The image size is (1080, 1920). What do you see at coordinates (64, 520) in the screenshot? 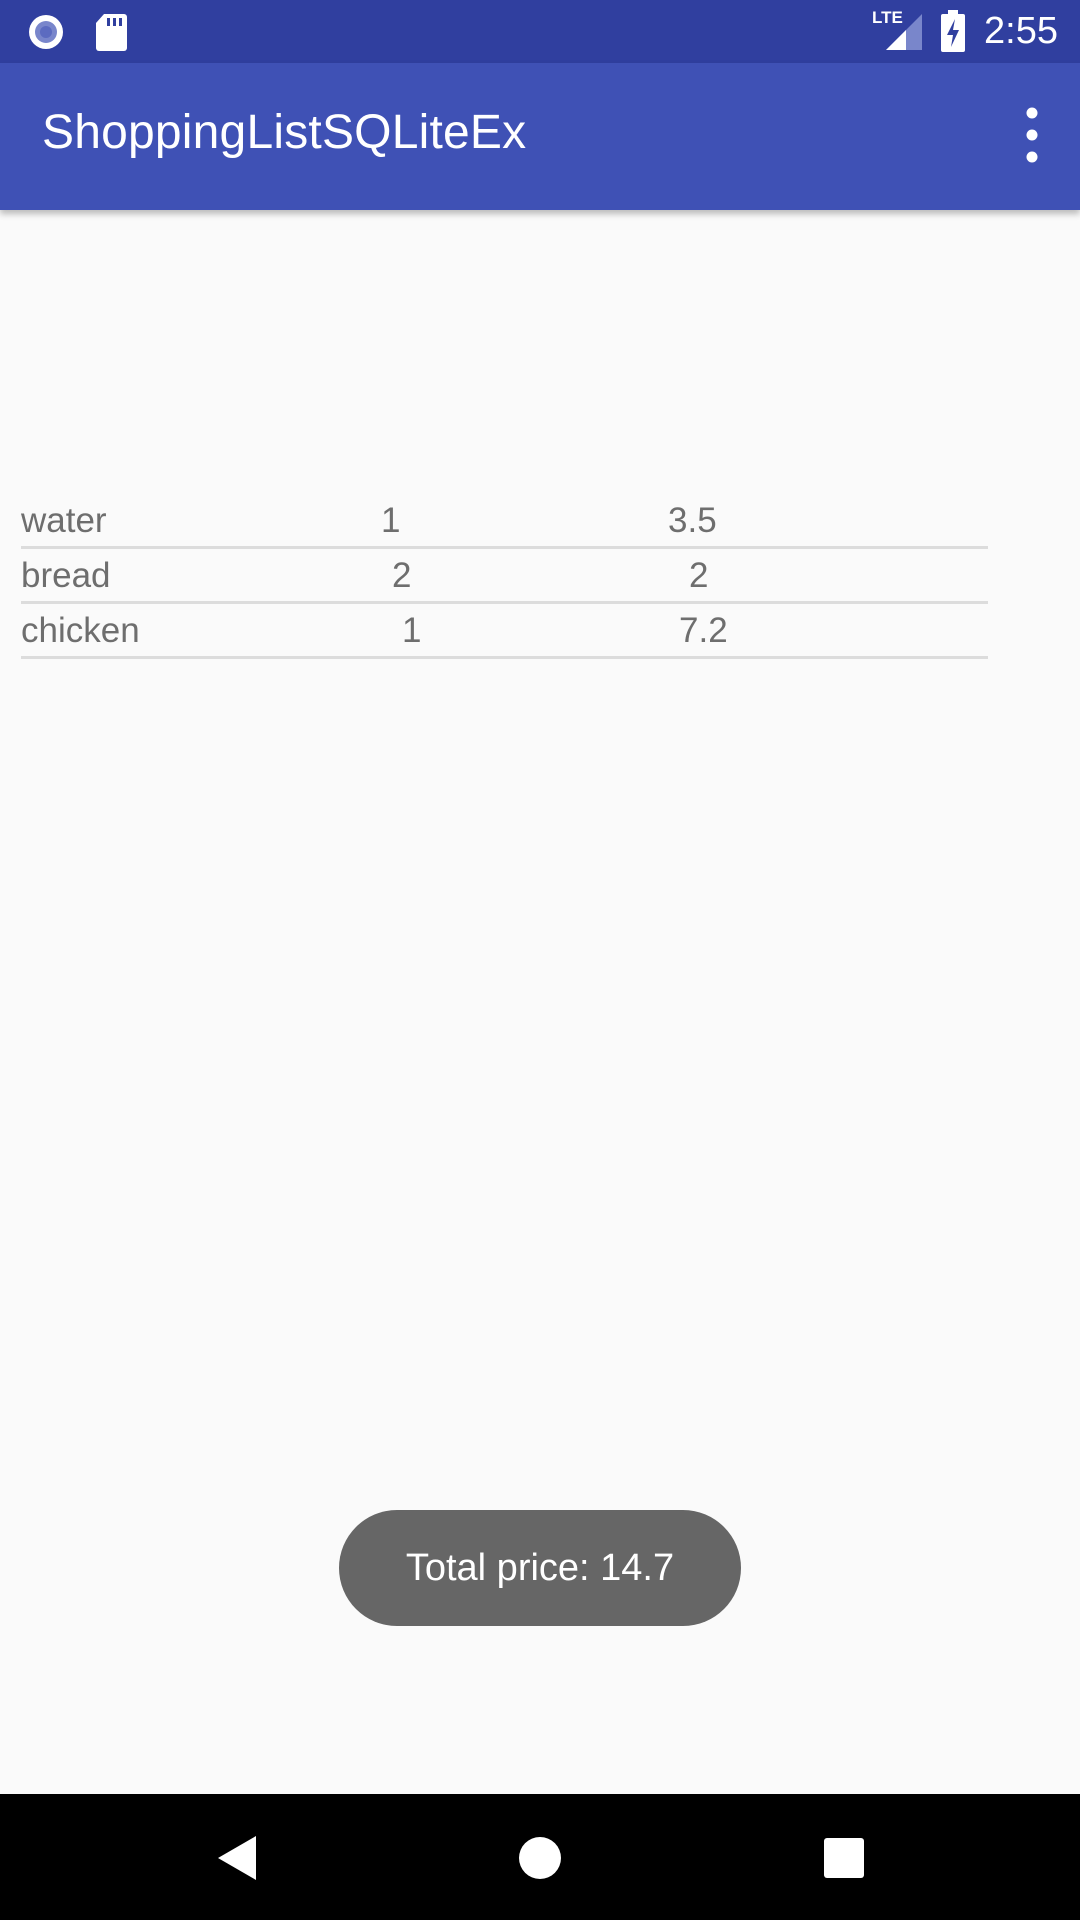
I see `item-name: water` at bounding box center [64, 520].